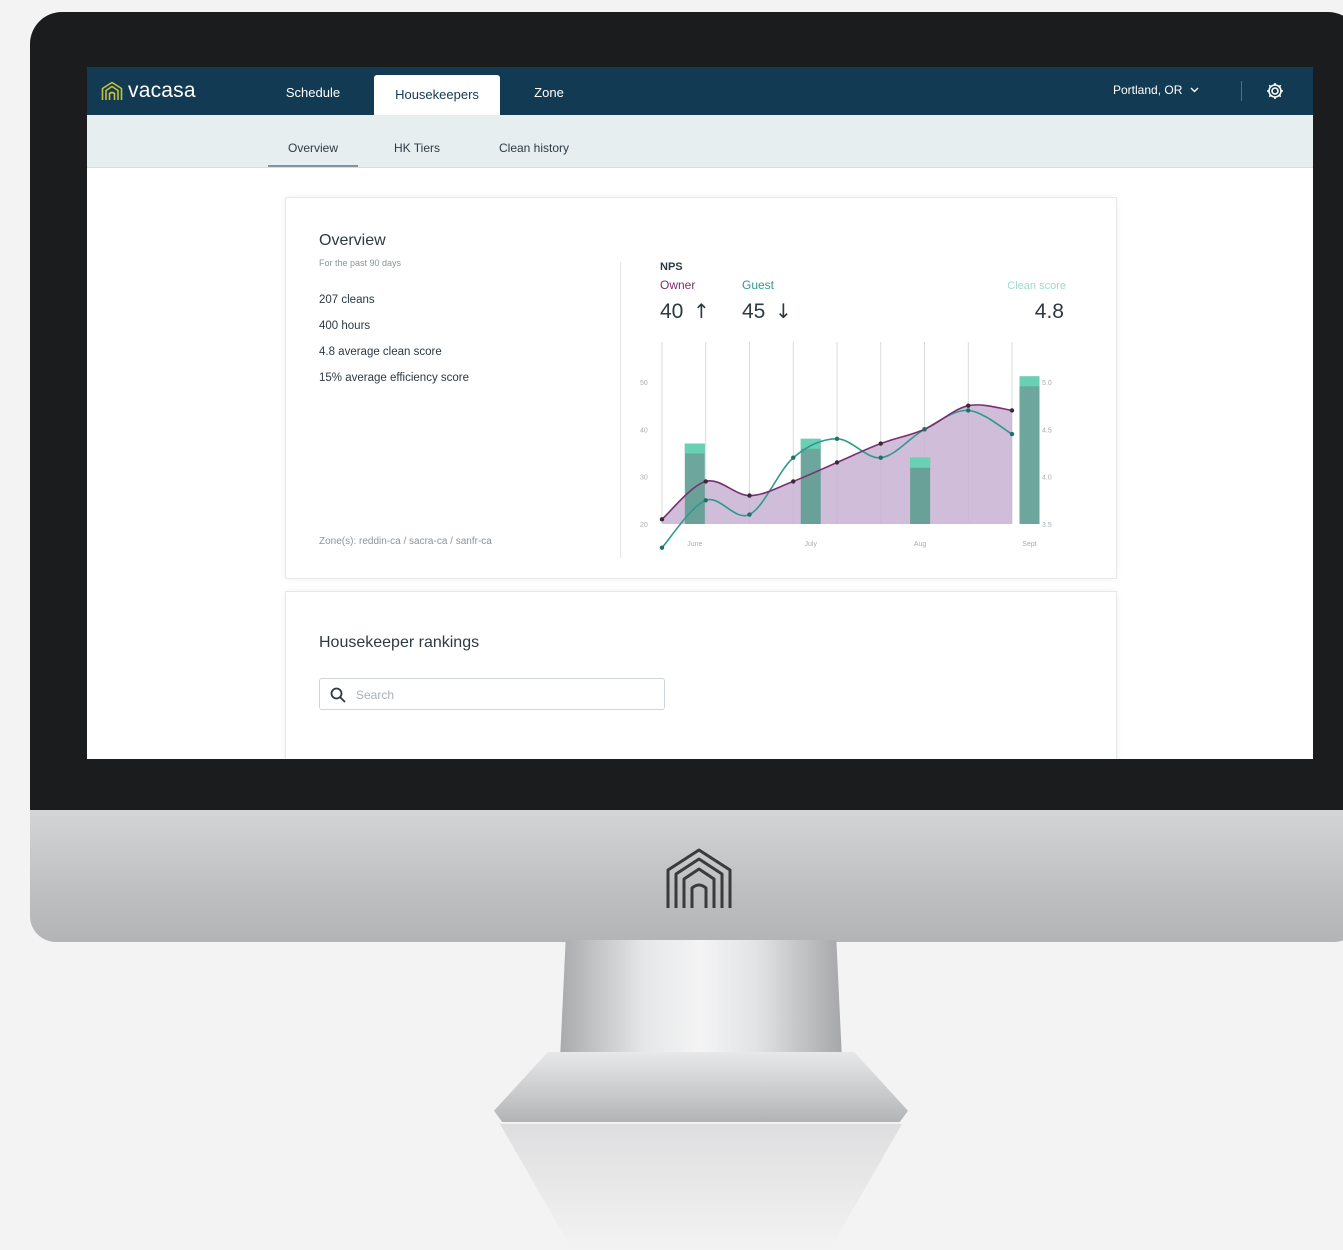  I want to click on subtab-clean-history: Clean history, so click(534, 141).